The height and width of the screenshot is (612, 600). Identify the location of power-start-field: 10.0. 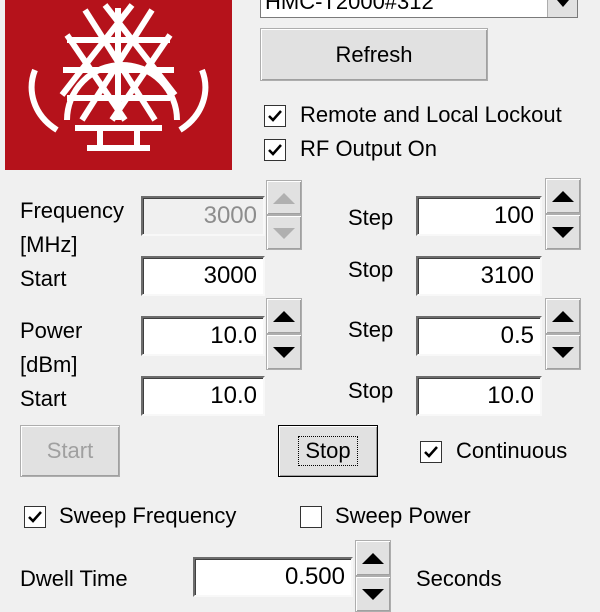
(203, 396).